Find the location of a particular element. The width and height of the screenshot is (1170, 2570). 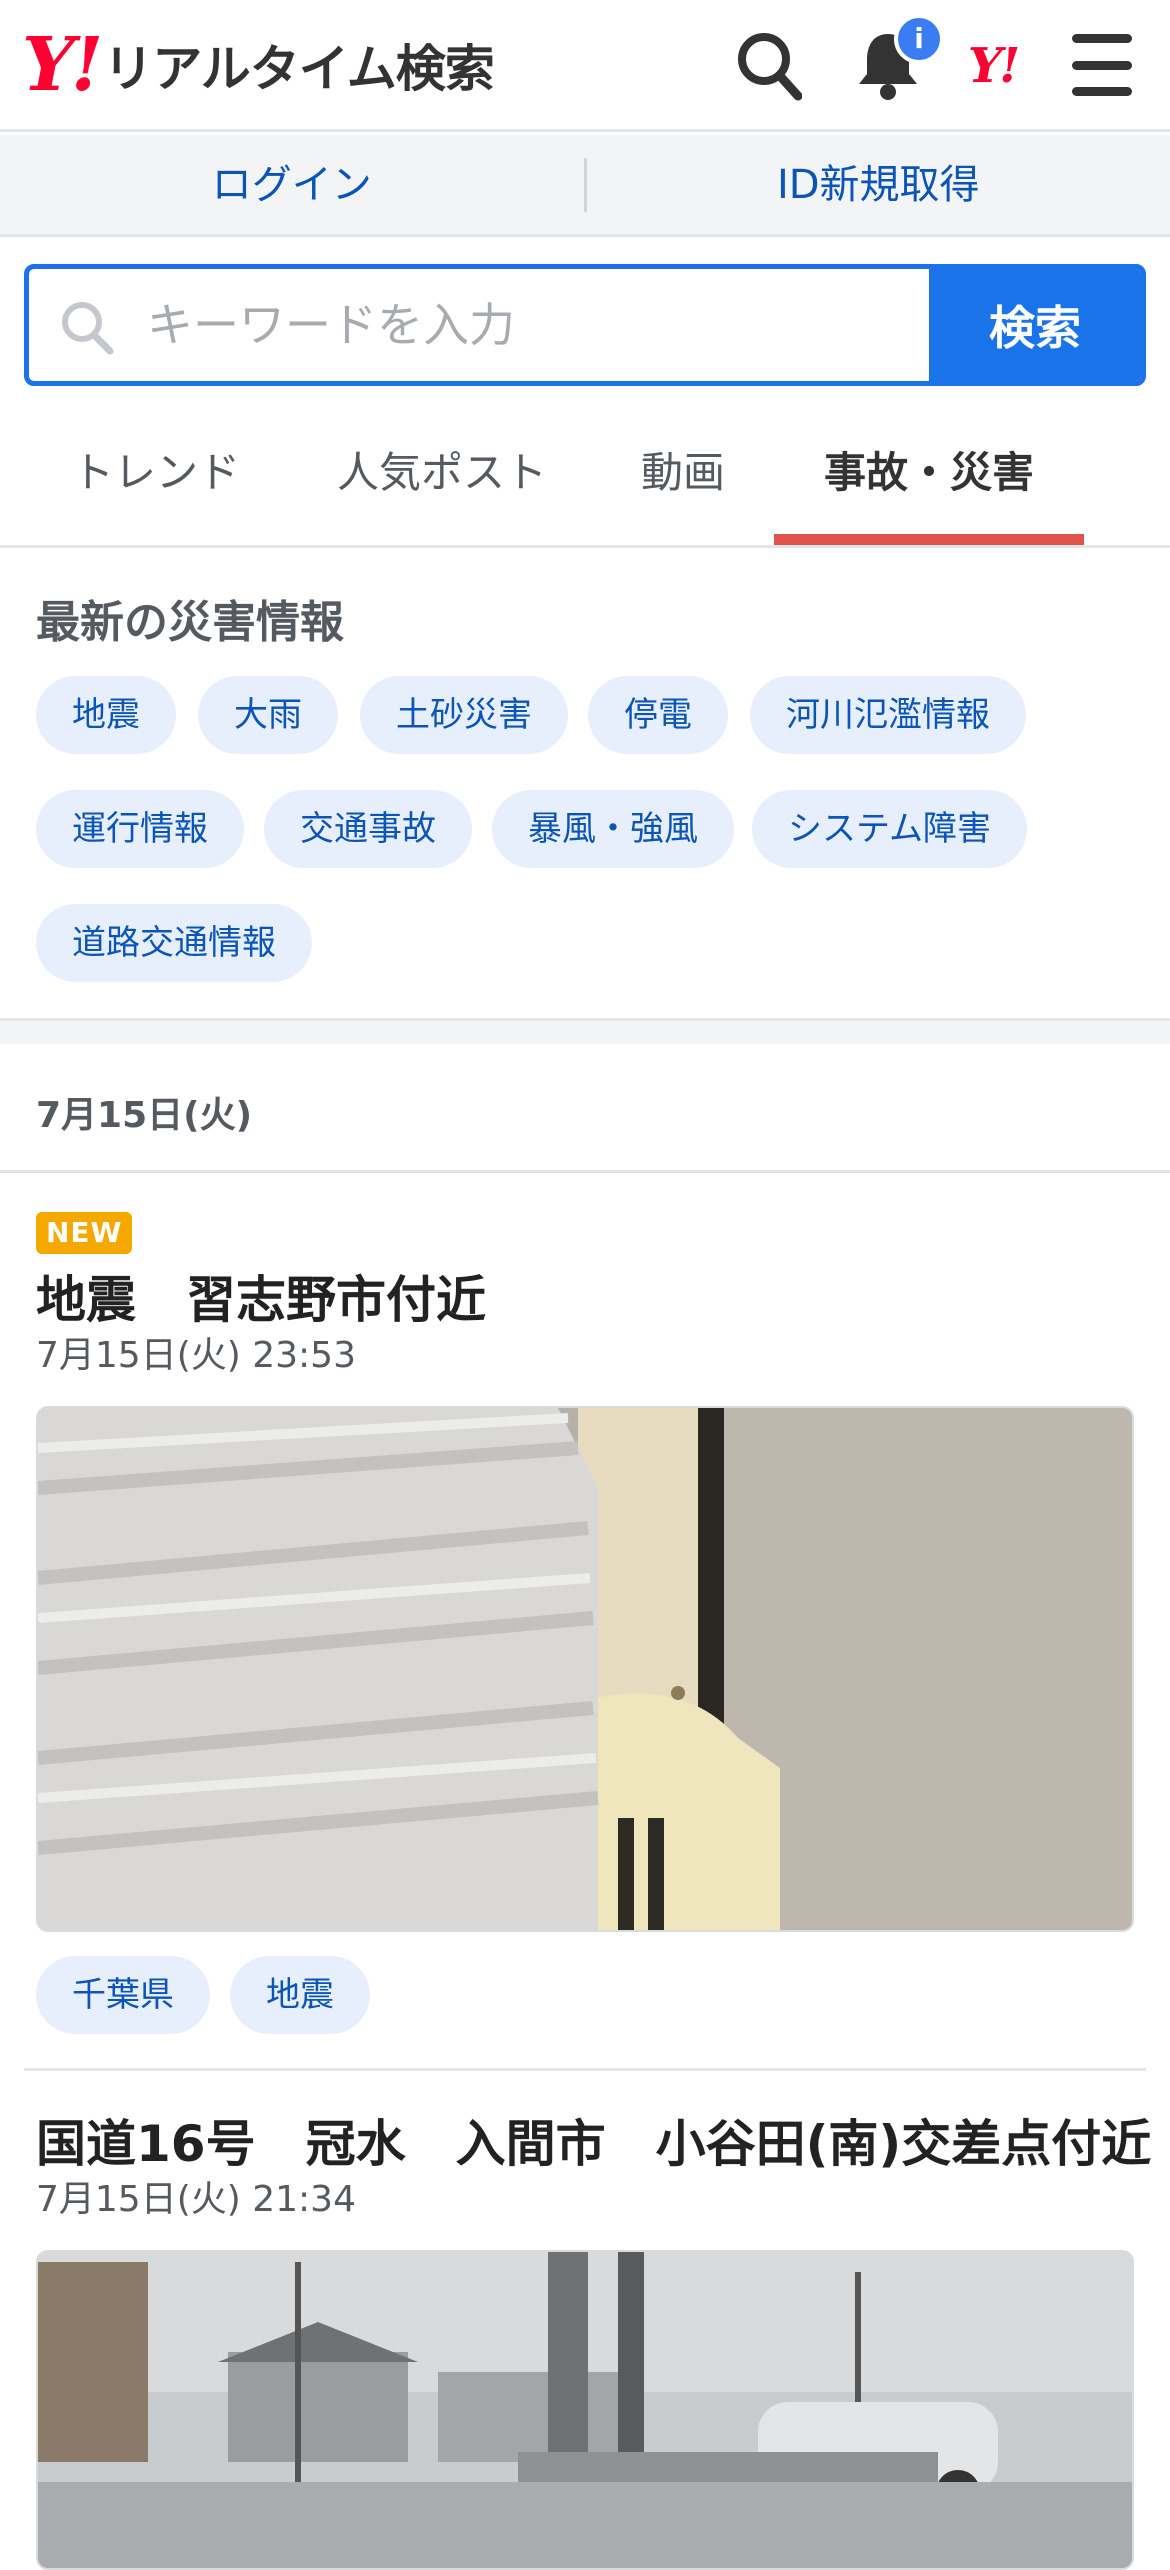

chip-road-traffic: 道路交通情報 is located at coordinates (174, 943).